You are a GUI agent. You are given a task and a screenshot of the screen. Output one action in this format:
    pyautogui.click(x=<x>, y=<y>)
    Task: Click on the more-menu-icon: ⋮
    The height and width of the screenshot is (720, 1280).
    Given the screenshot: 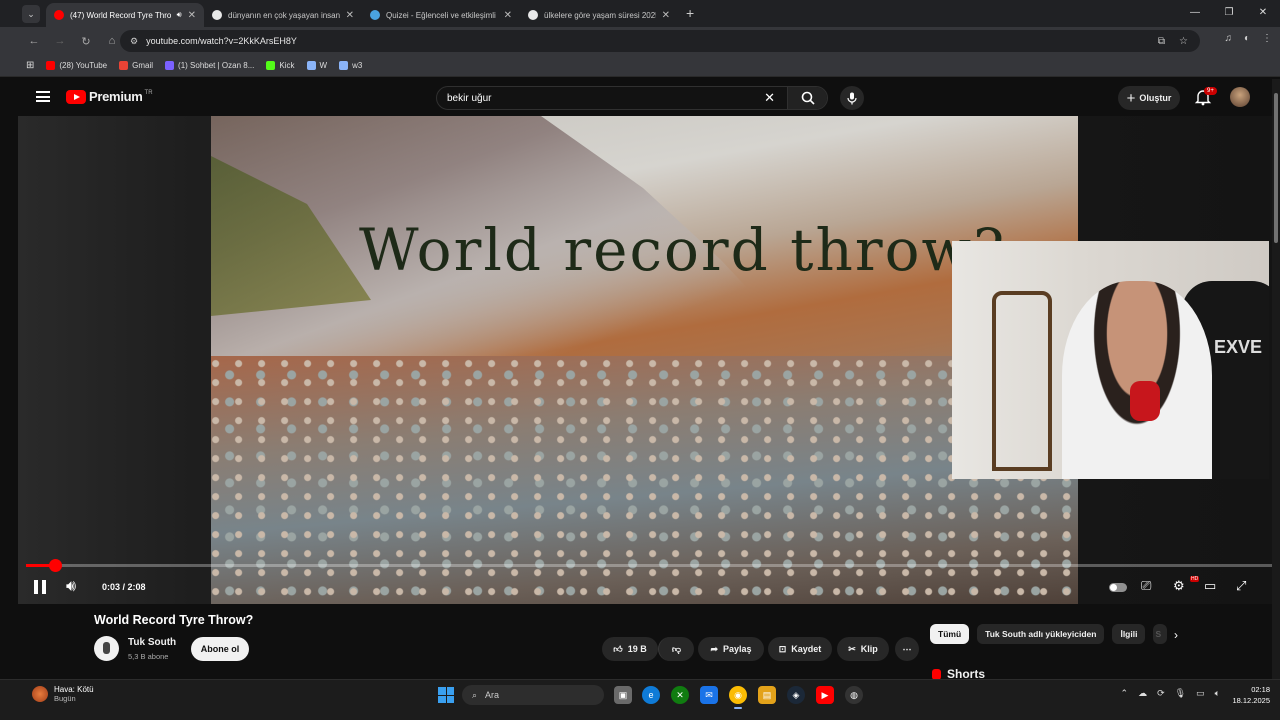 What is the action you would take?
    pyautogui.click(x=1267, y=38)
    